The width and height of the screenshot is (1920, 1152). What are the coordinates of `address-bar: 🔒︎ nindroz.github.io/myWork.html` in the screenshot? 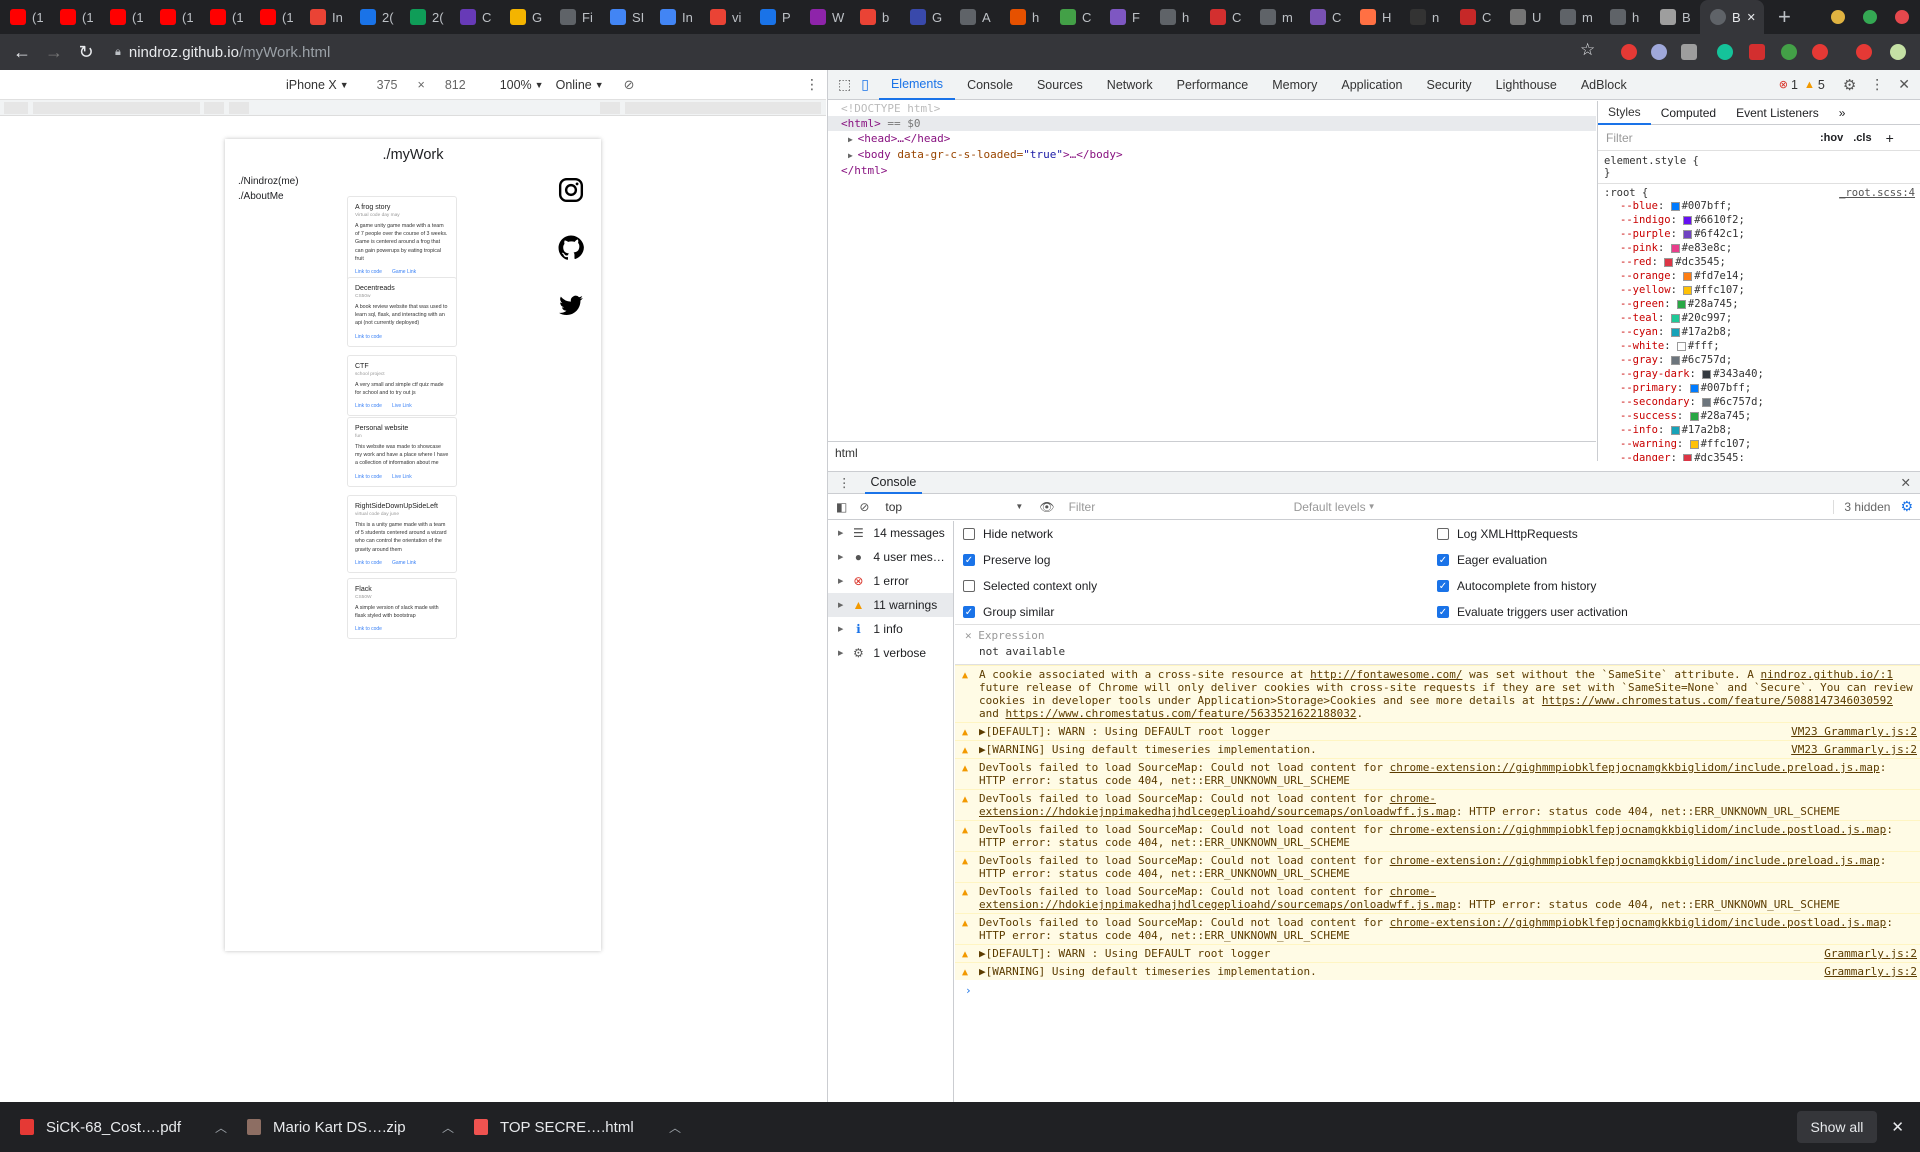 It's located at (847, 52).